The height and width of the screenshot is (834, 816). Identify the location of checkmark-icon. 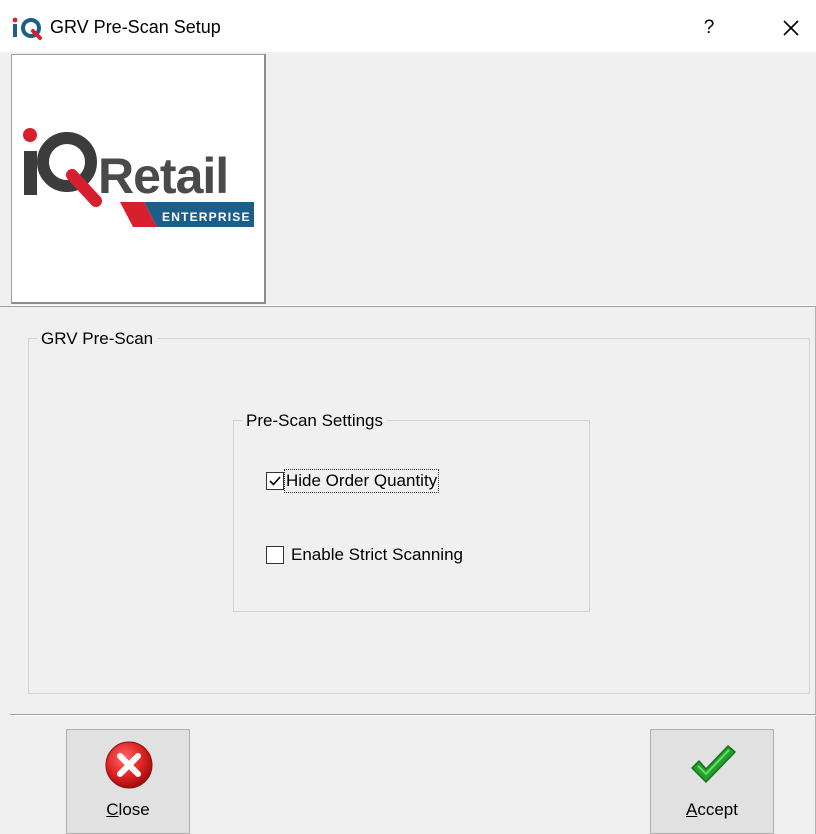
(275, 481).